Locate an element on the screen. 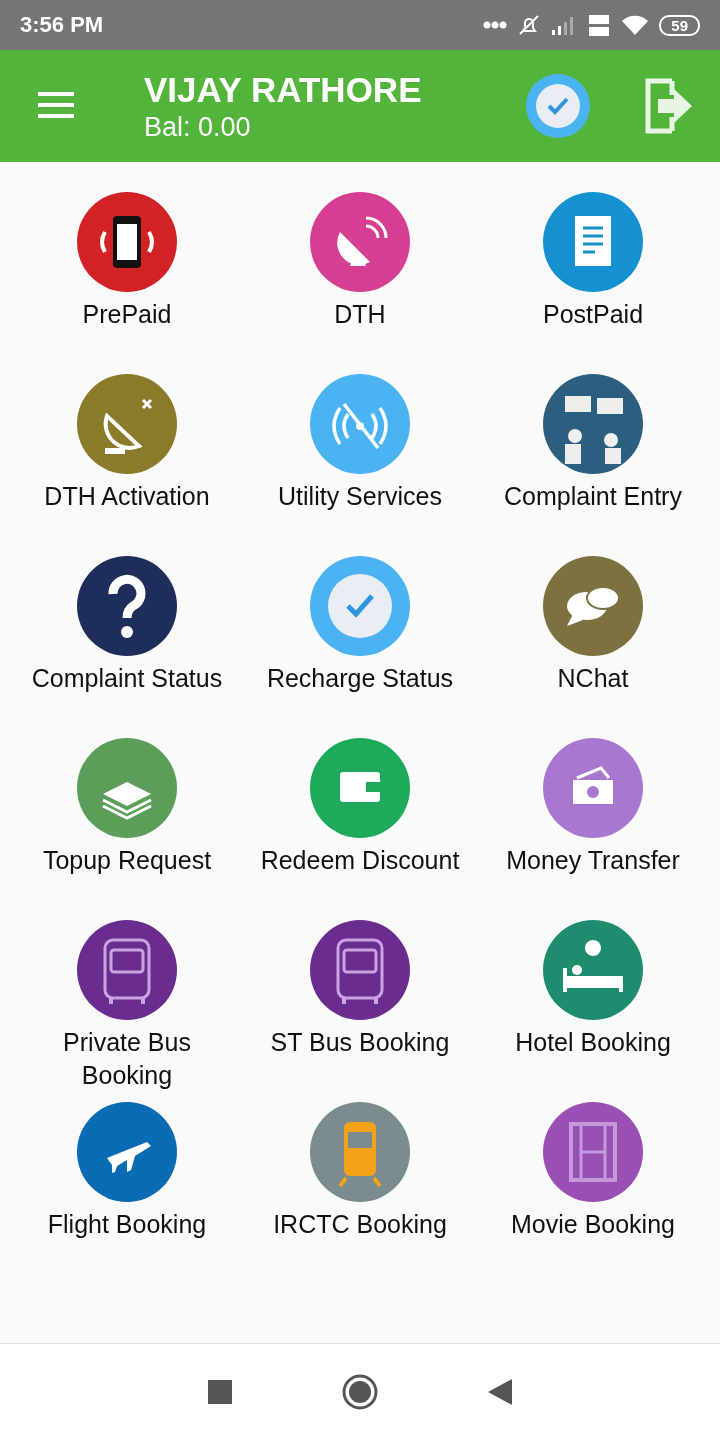 The image size is (720, 1440). bill-icon is located at coordinates (593, 242).